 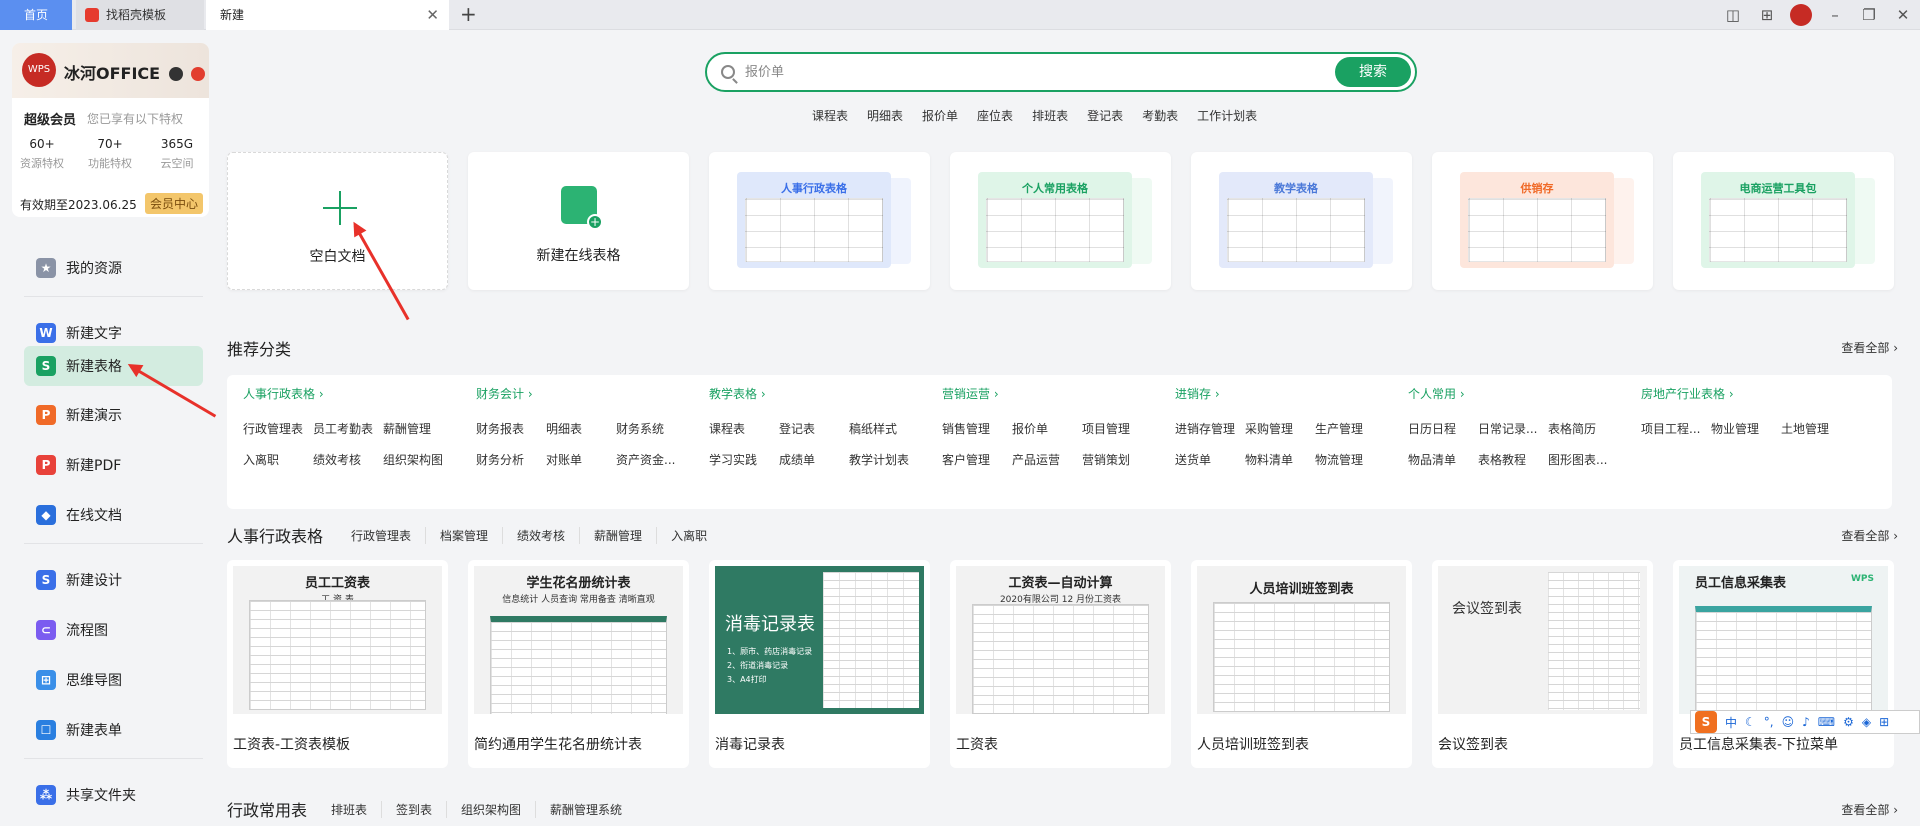 What do you see at coordinates (113, 630) in the screenshot?
I see `sidebar-item-flowchart: ⊂ 流程图` at bounding box center [113, 630].